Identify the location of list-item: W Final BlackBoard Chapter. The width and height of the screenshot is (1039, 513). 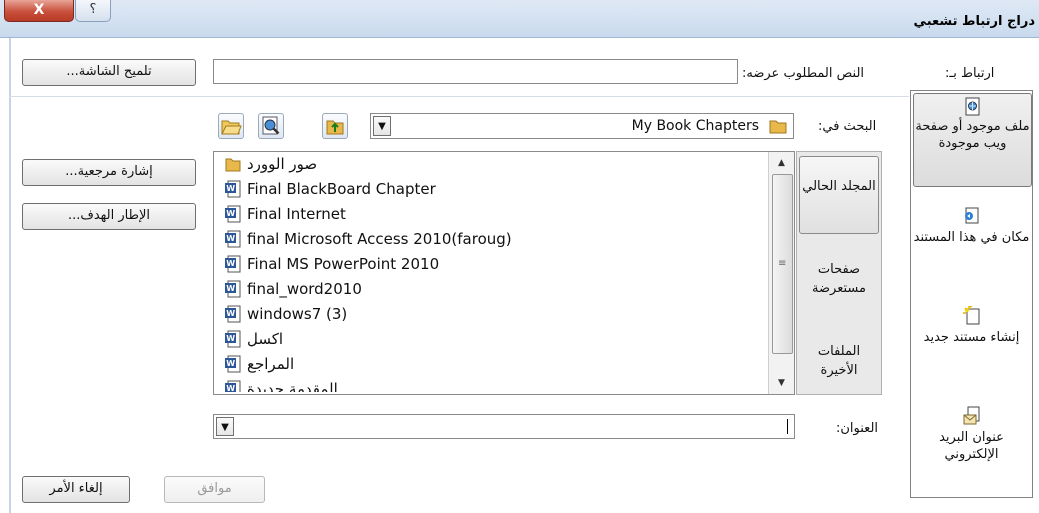
(330, 189).